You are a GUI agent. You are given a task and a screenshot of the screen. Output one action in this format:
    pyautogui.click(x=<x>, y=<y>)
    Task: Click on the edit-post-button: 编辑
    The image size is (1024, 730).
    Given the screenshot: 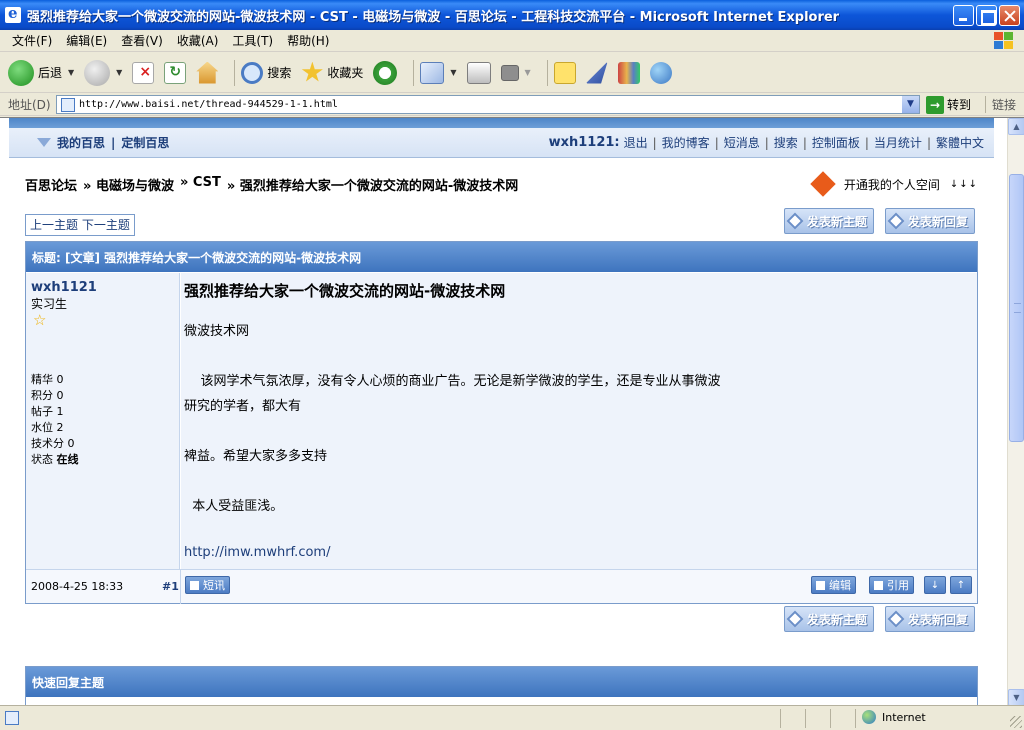 What is the action you would take?
    pyautogui.click(x=833, y=585)
    